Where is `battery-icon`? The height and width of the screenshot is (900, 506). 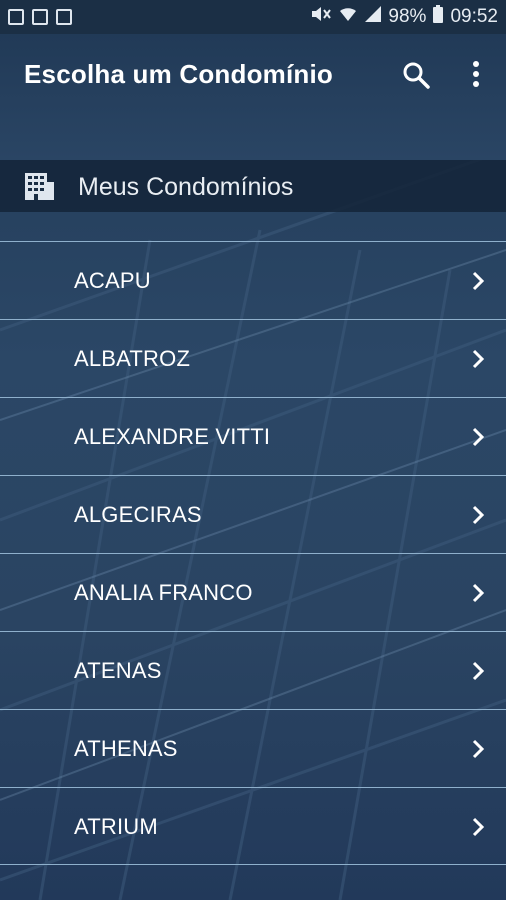
battery-icon is located at coordinates (438, 17).